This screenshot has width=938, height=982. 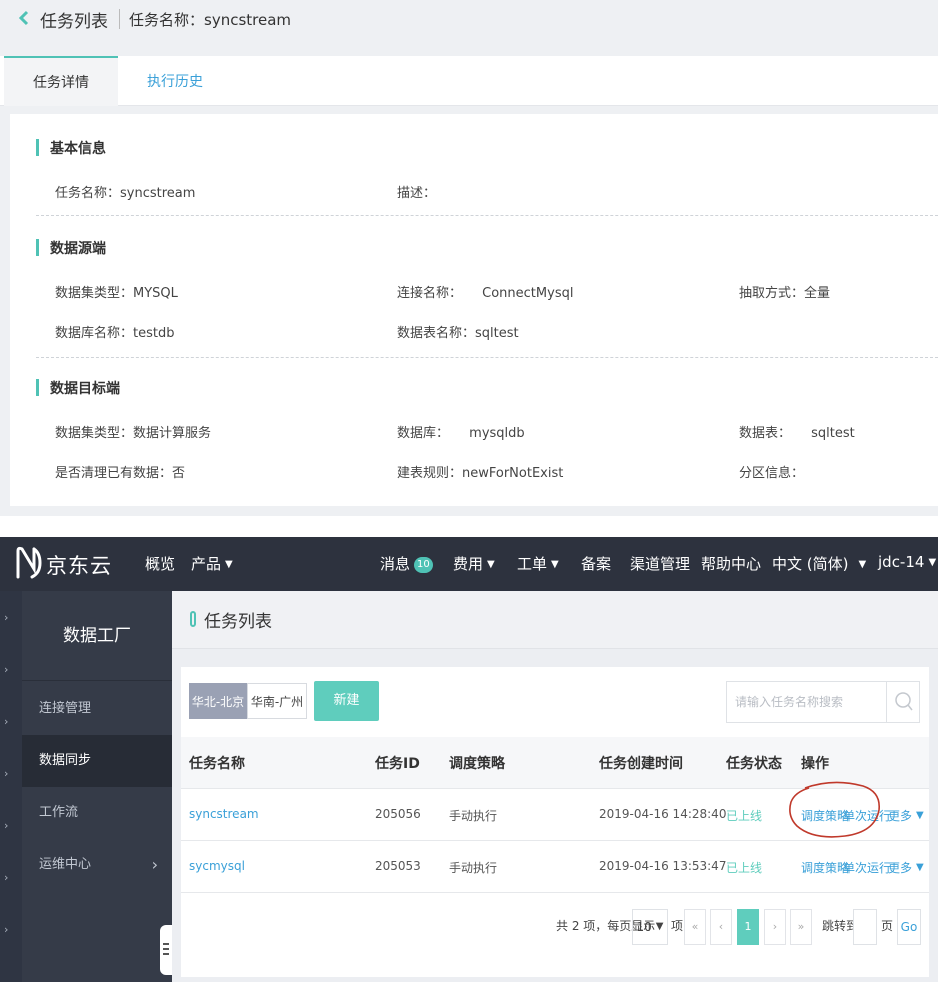 I want to click on task-strategy: 手动执行, so click(x=473, y=816).